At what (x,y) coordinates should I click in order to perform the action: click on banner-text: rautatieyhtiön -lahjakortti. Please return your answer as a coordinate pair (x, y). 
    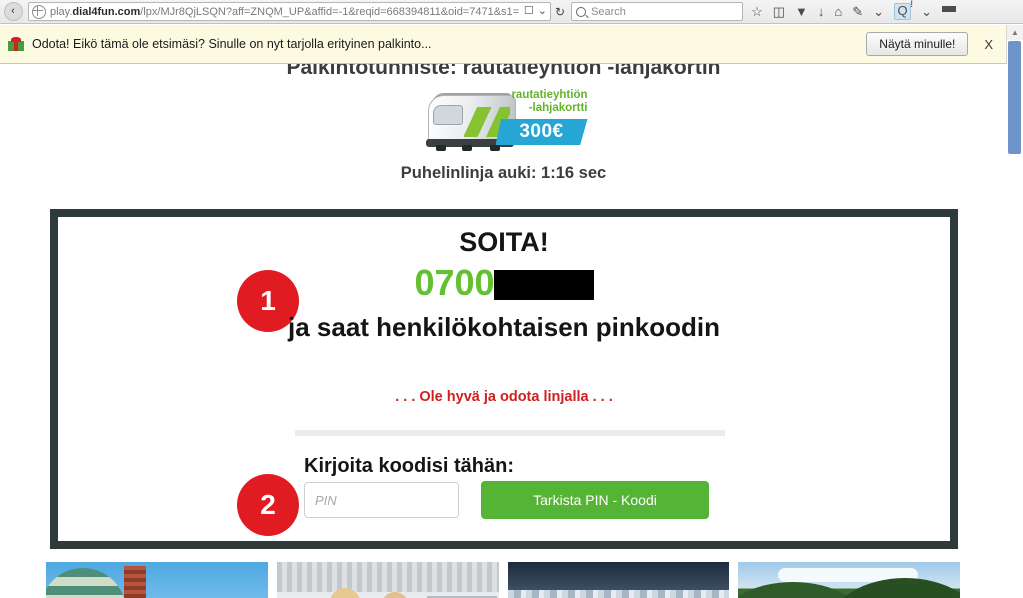
    Looking at the image, I should click on (546, 102).